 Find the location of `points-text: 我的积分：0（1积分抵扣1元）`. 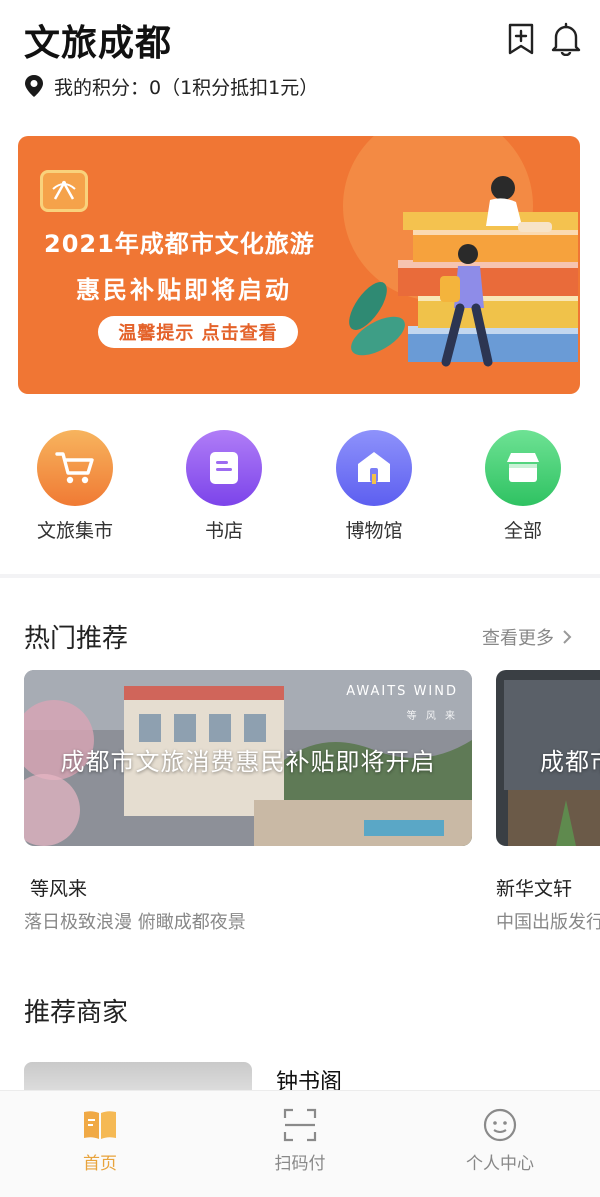

points-text: 我的积分：0（1积分抵扣1元） is located at coordinates (186, 87).